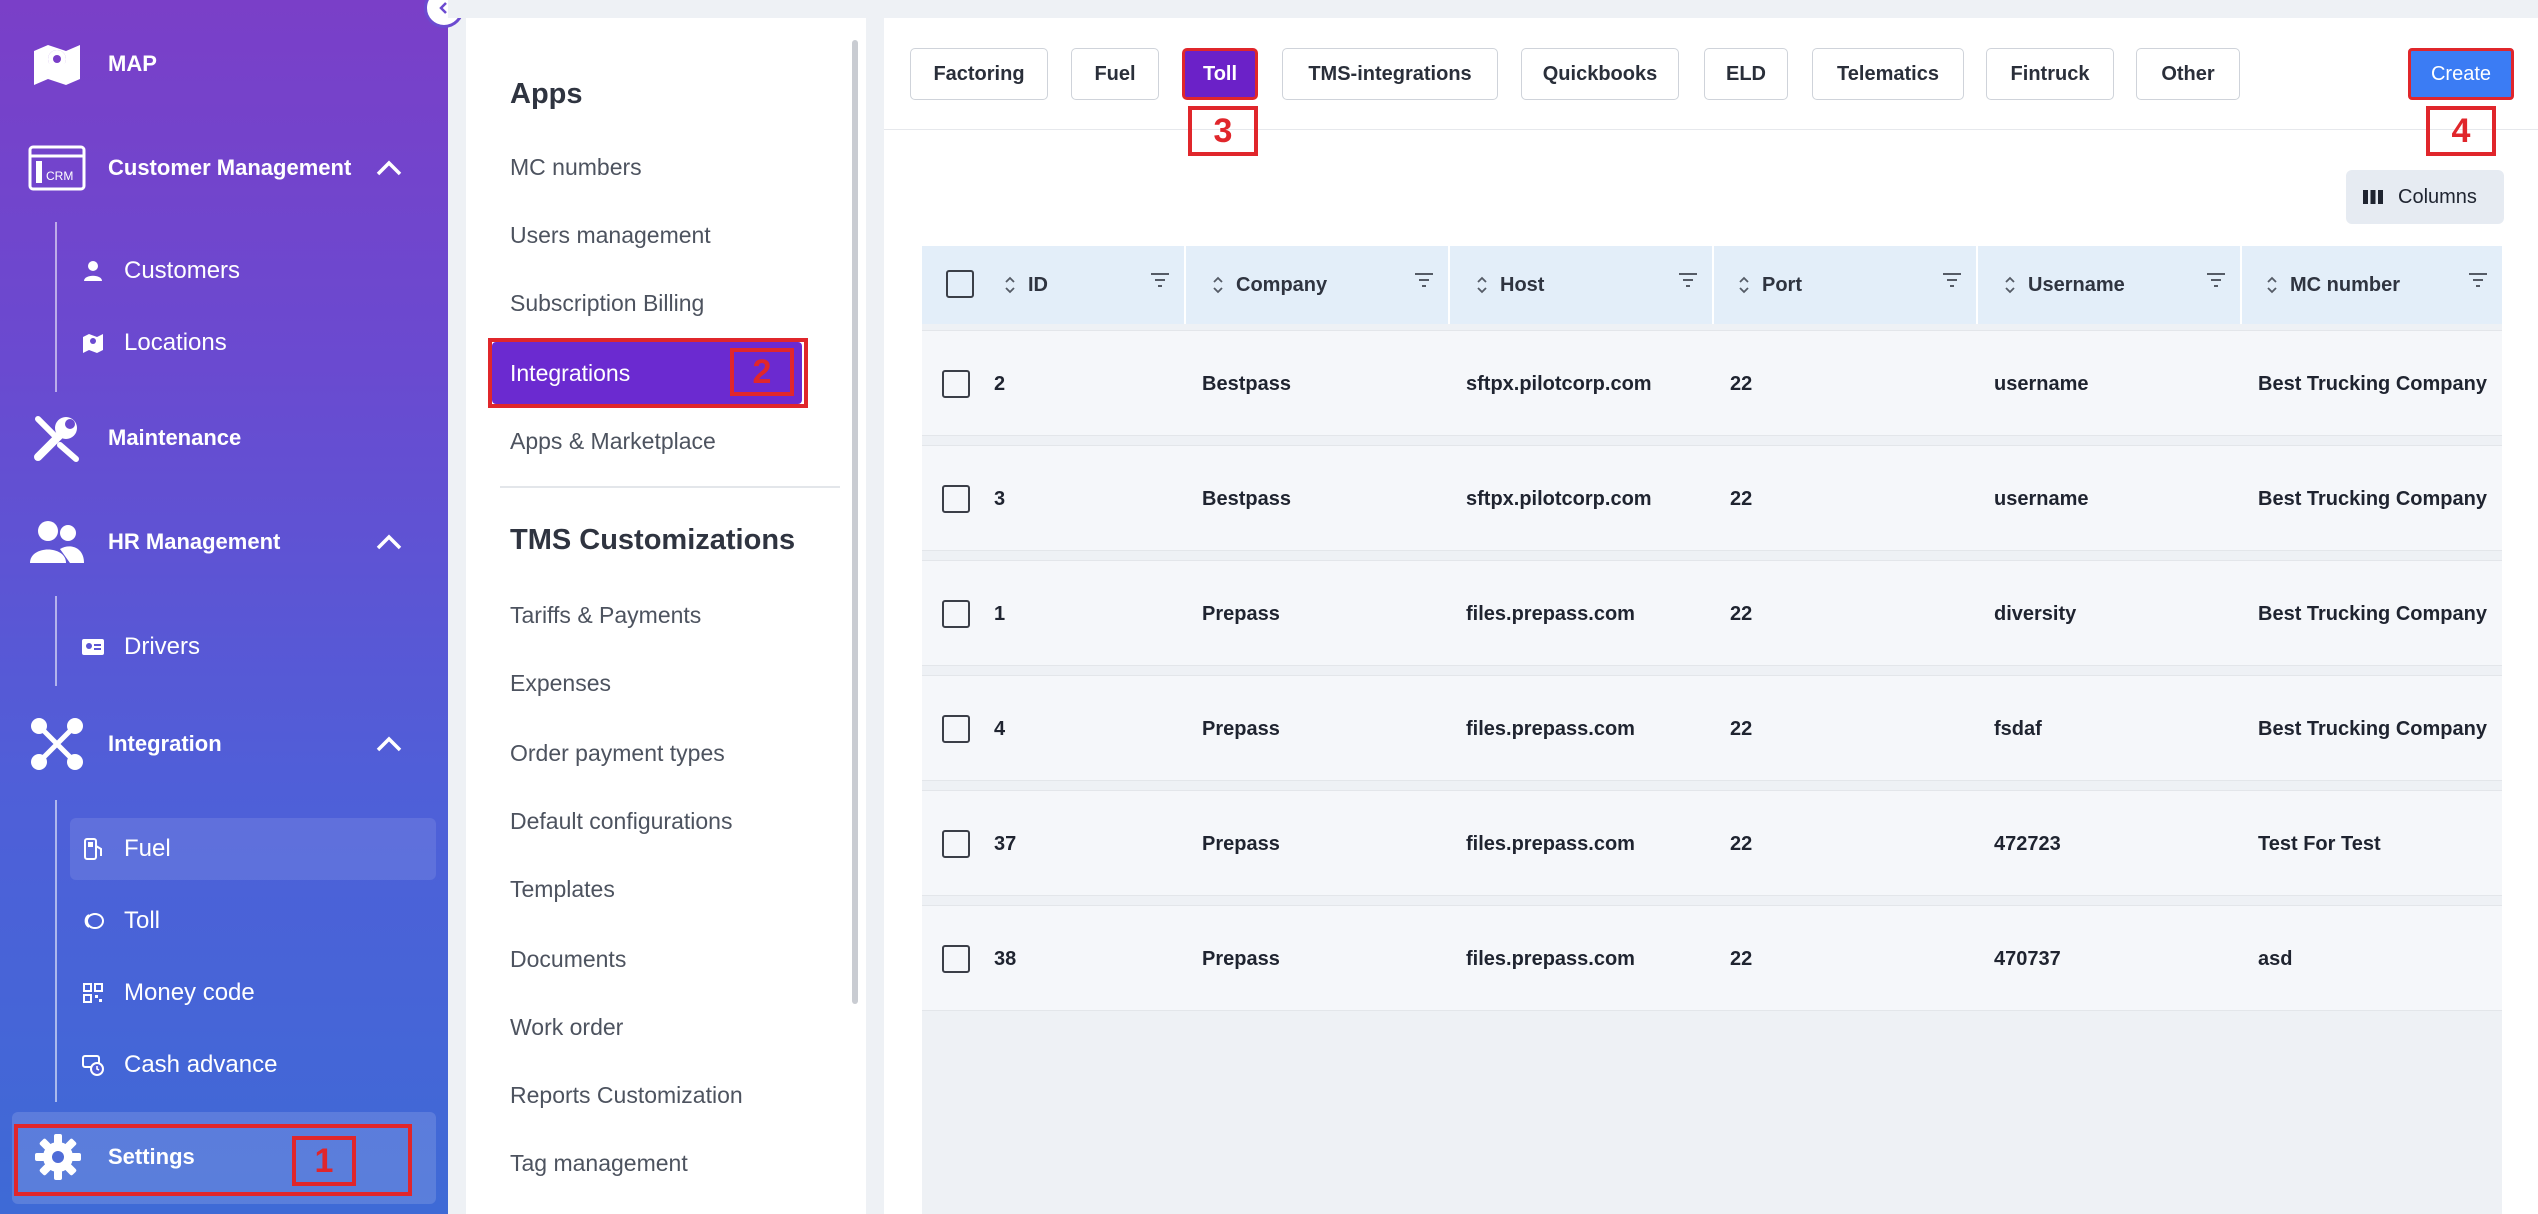  What do you see at coordinates (2345, 284) in the screenshot?
I see `header-label: MC number` at bounding box center [2345, 284].